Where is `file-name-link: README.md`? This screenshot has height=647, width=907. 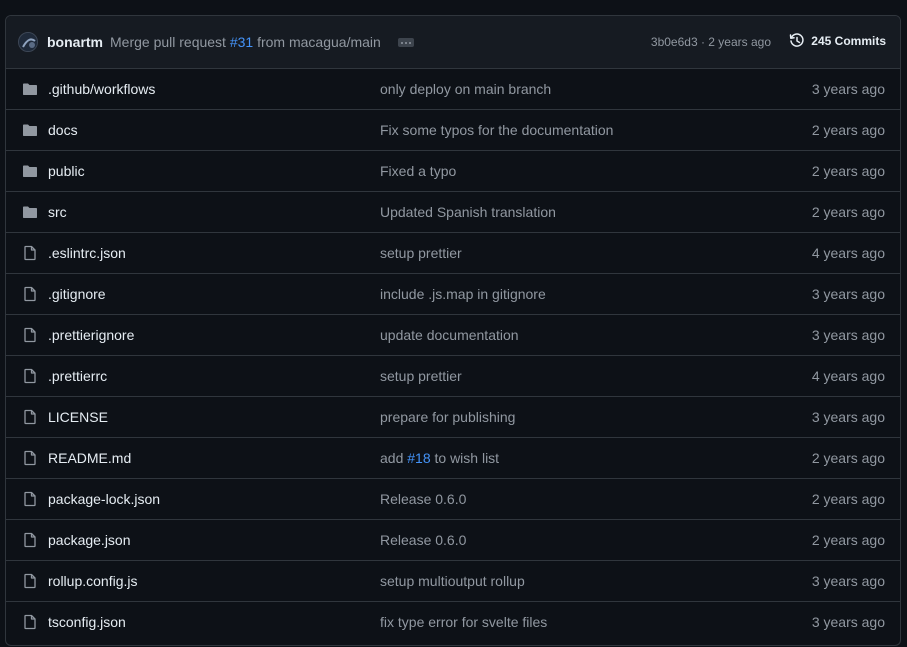
file-name-link: README.md is located at coordinates (89, 458).